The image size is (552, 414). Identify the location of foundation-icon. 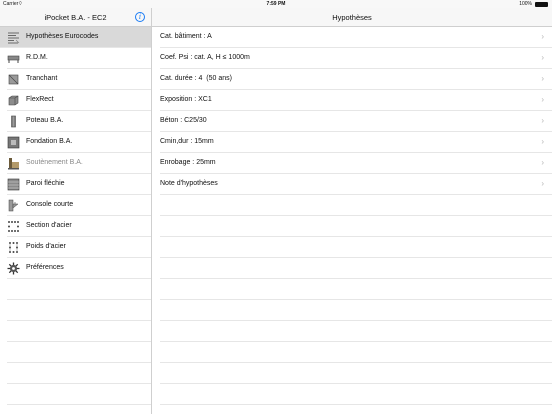
(13, 142).